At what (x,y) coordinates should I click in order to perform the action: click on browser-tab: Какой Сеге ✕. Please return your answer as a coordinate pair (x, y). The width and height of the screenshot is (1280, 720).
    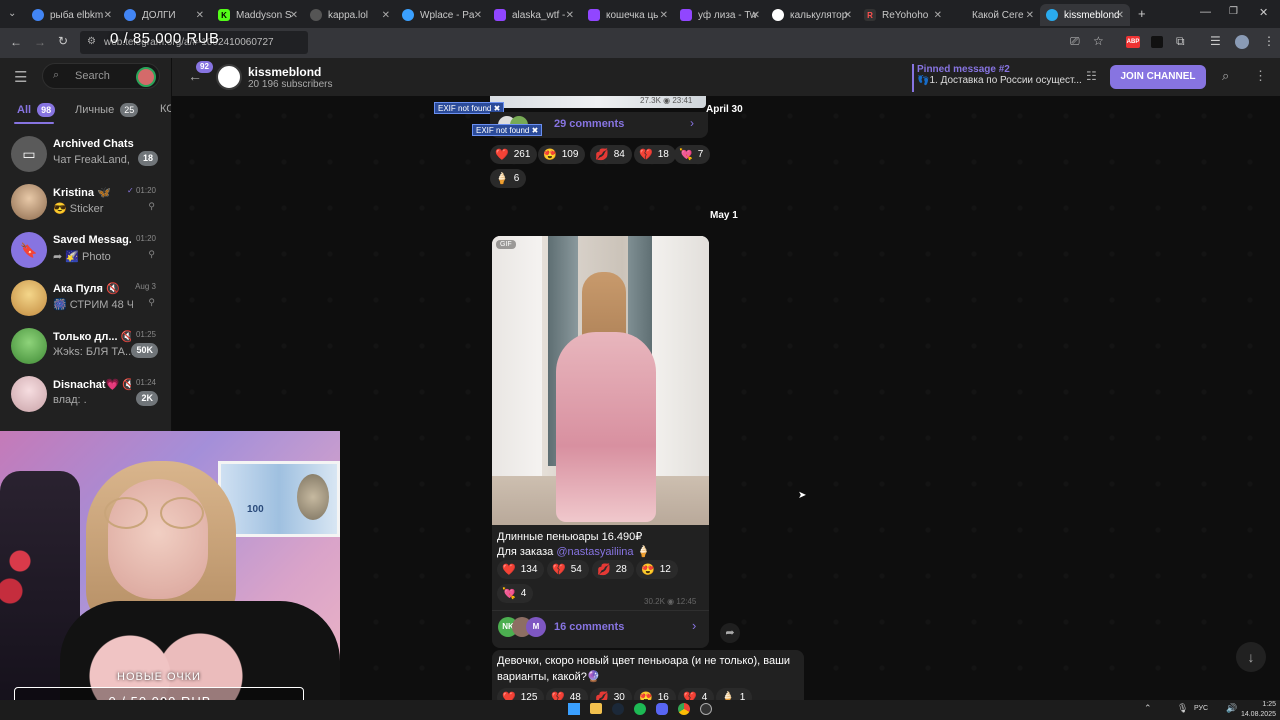
    Looking at the image, I should click on (994, 15).